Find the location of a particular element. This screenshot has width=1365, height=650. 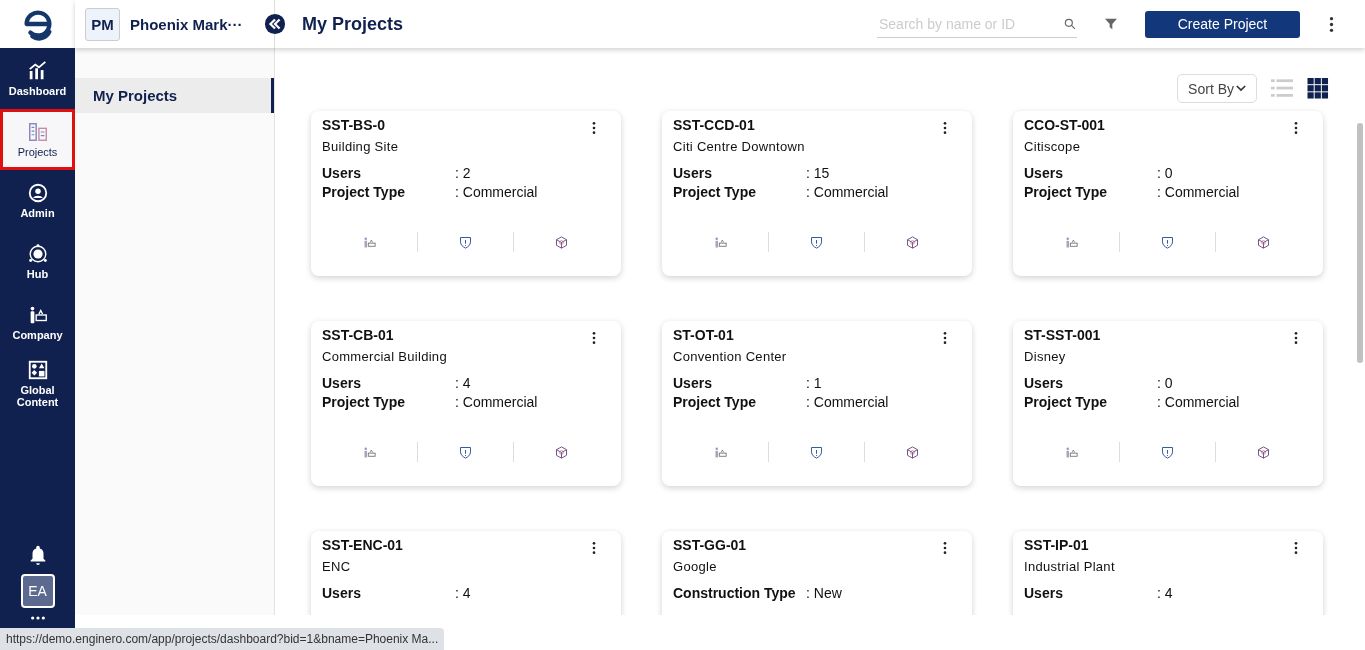

project-name: Citi Centre Downtown is located at coordinates (739, 146).